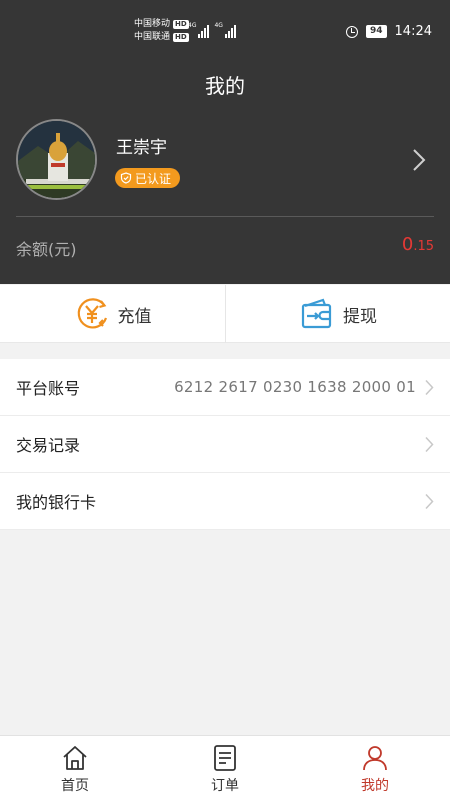  What do you see at coordinates (192, 25) in the screenshot?
I see `network-1-label: 4G` at bounding box center [192, 25].